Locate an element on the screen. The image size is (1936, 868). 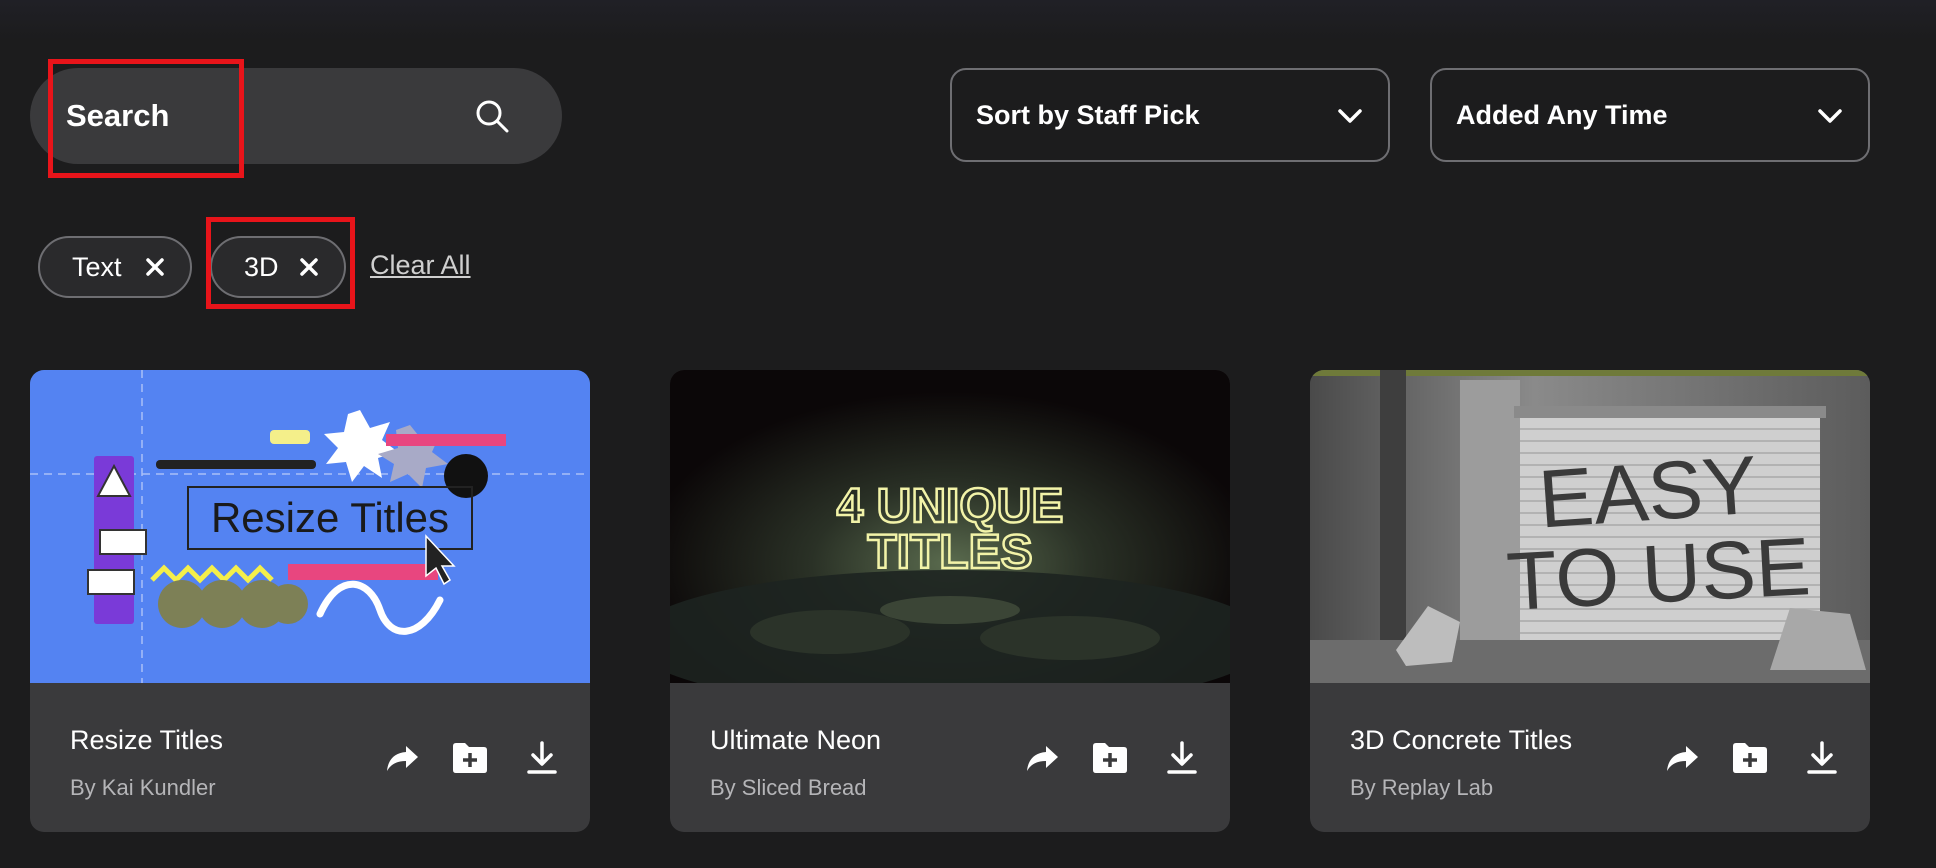
card-title: Resize Titles is located at coordinates (146, 740).